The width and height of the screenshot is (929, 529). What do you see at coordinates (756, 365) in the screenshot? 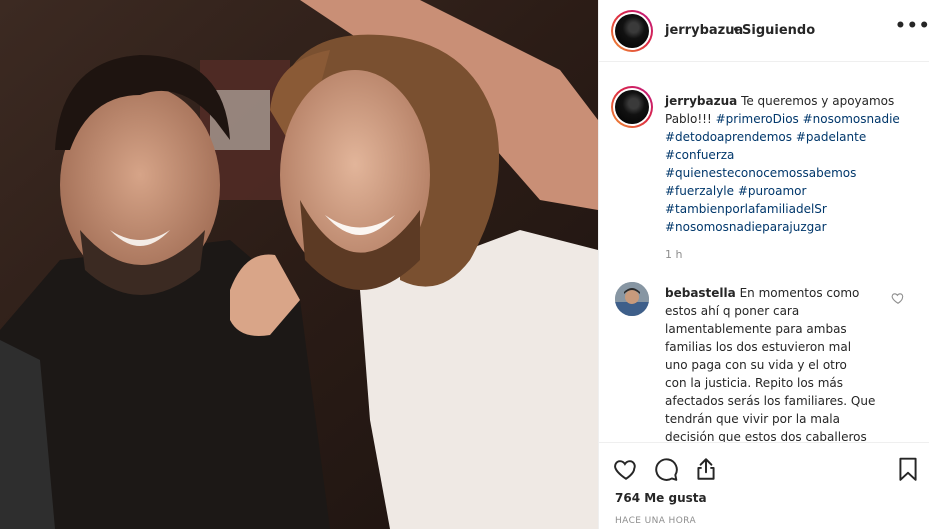
I see `comment-line: uno paga con su vida y el otro` at bounding box center [756, 365].